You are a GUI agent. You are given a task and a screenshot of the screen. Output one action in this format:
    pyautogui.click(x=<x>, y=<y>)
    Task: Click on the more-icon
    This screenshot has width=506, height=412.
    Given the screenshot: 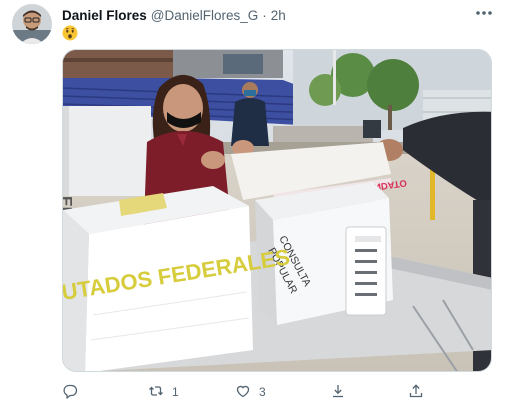 What is the action you would take?
    pyautogui.click(x=484, y=13)
    